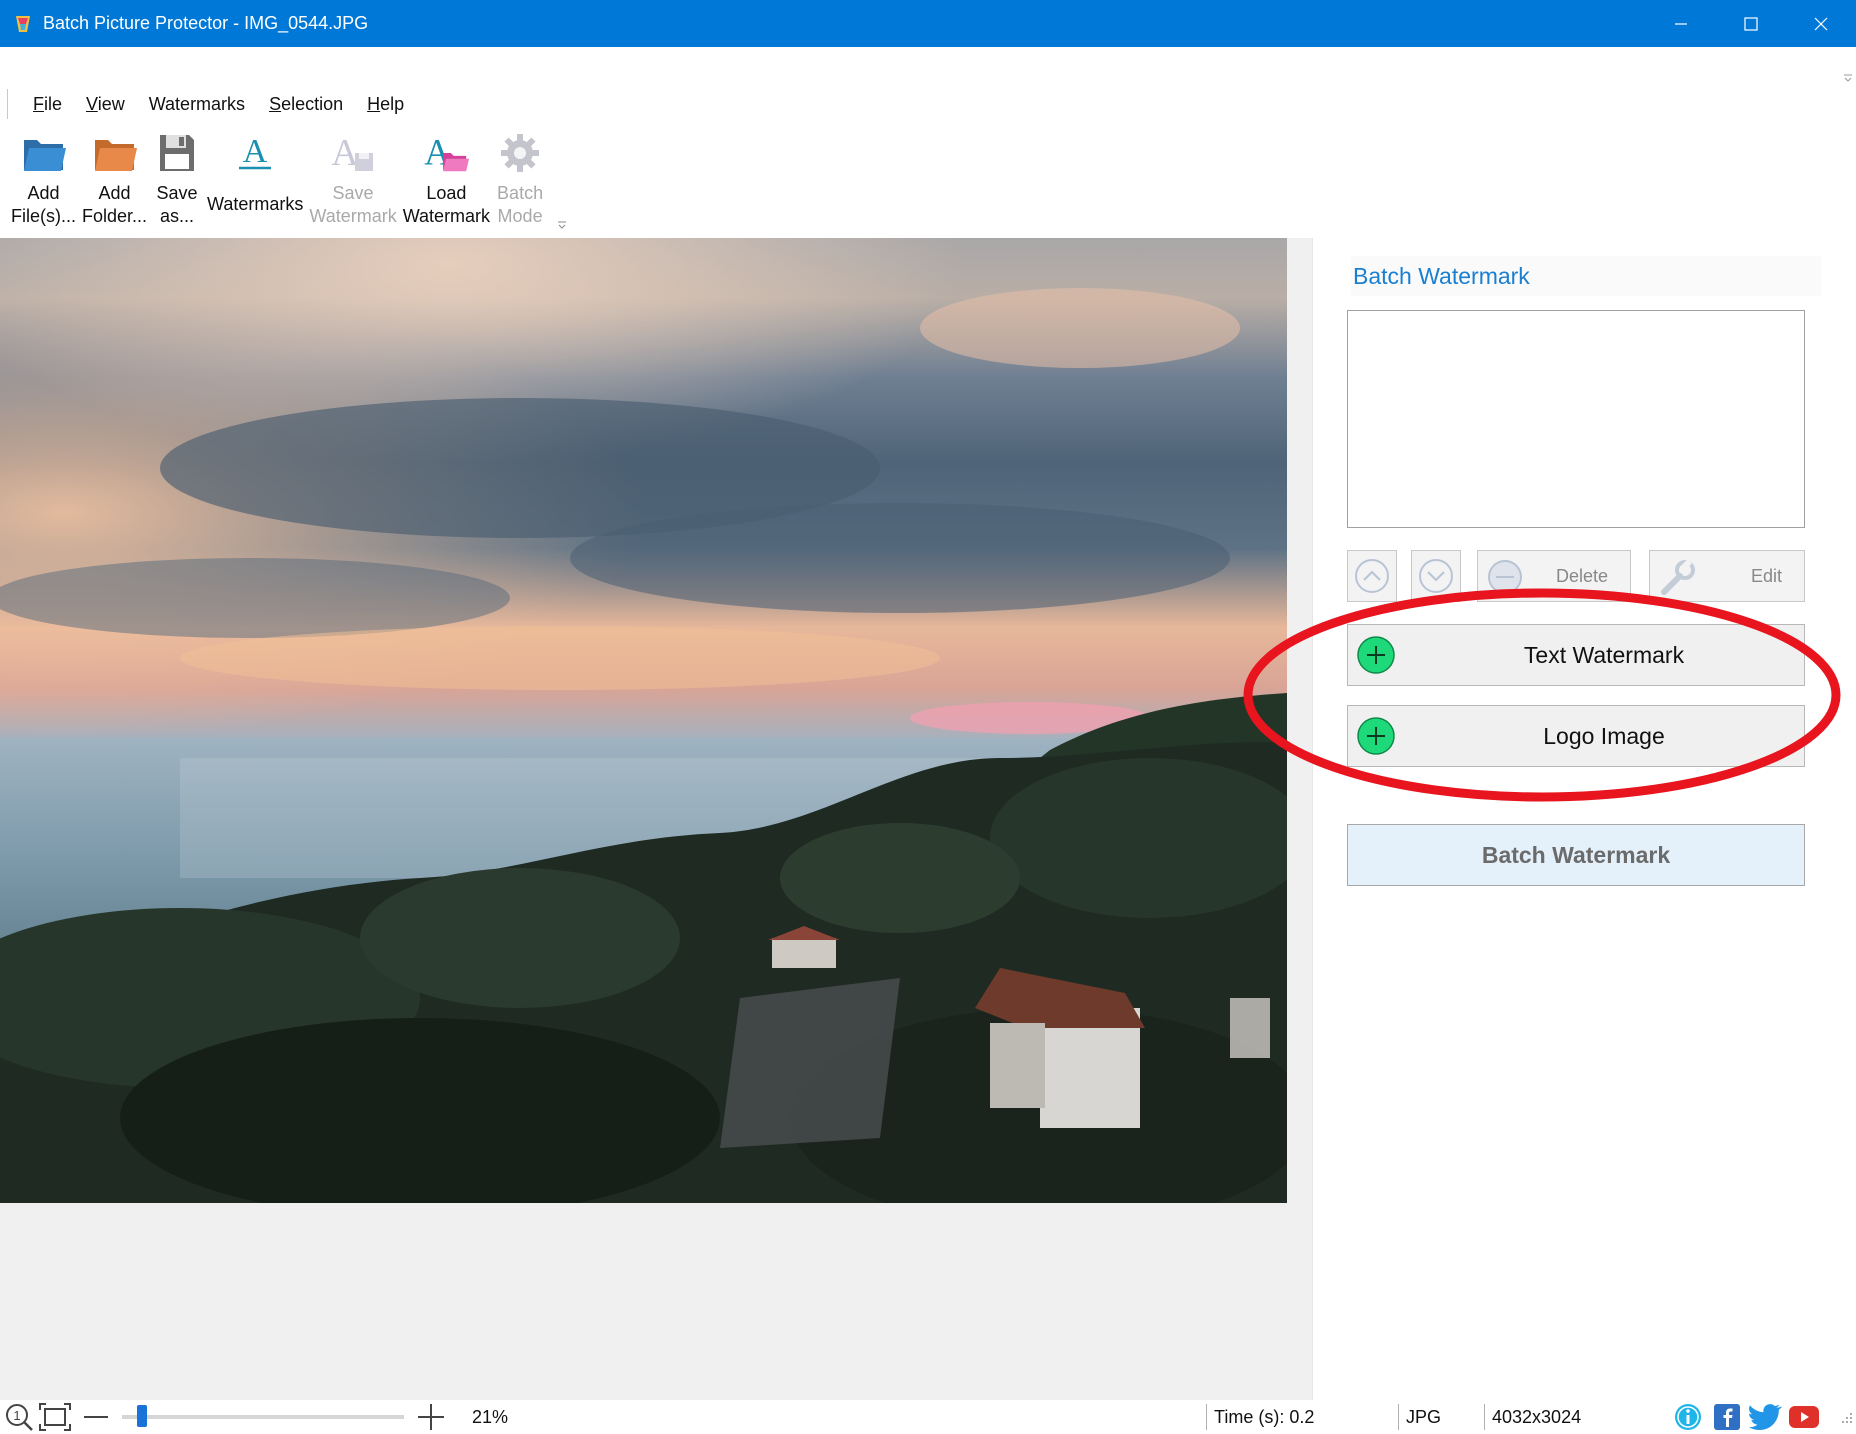 This screenshot has width=1856, height=1434. I want to click on app-logo-icon, so click(23, 24).